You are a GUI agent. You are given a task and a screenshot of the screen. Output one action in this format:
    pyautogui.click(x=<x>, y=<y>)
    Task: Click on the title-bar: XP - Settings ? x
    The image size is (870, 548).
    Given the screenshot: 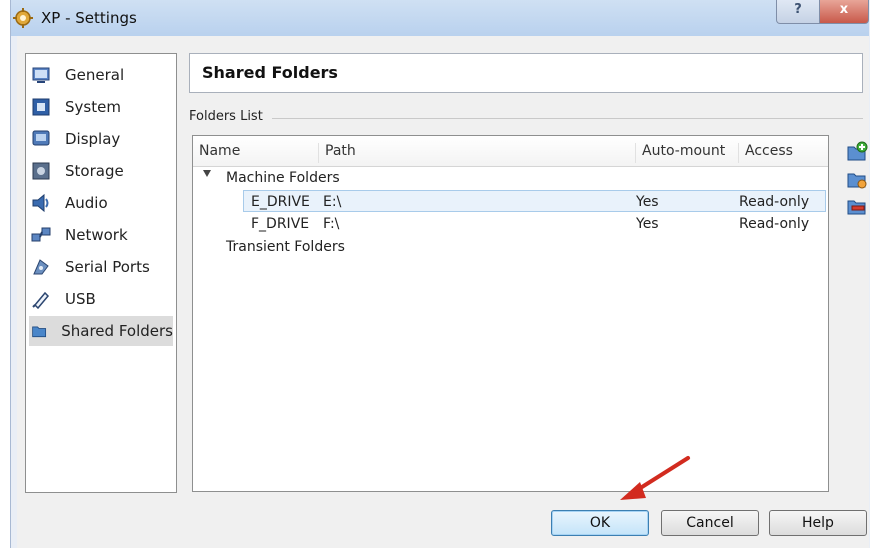 What is the action you would take?
    pyautogui.click(x=440, y=18)
    